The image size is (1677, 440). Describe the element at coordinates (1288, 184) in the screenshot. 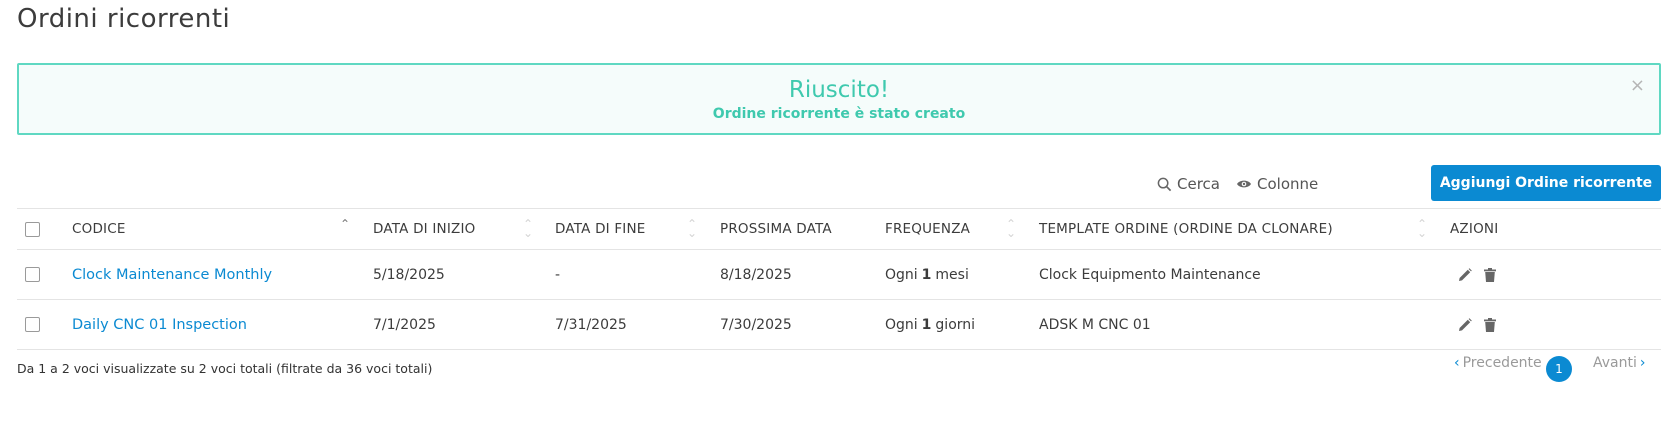

I see `columns-label: Colonne` at that location.